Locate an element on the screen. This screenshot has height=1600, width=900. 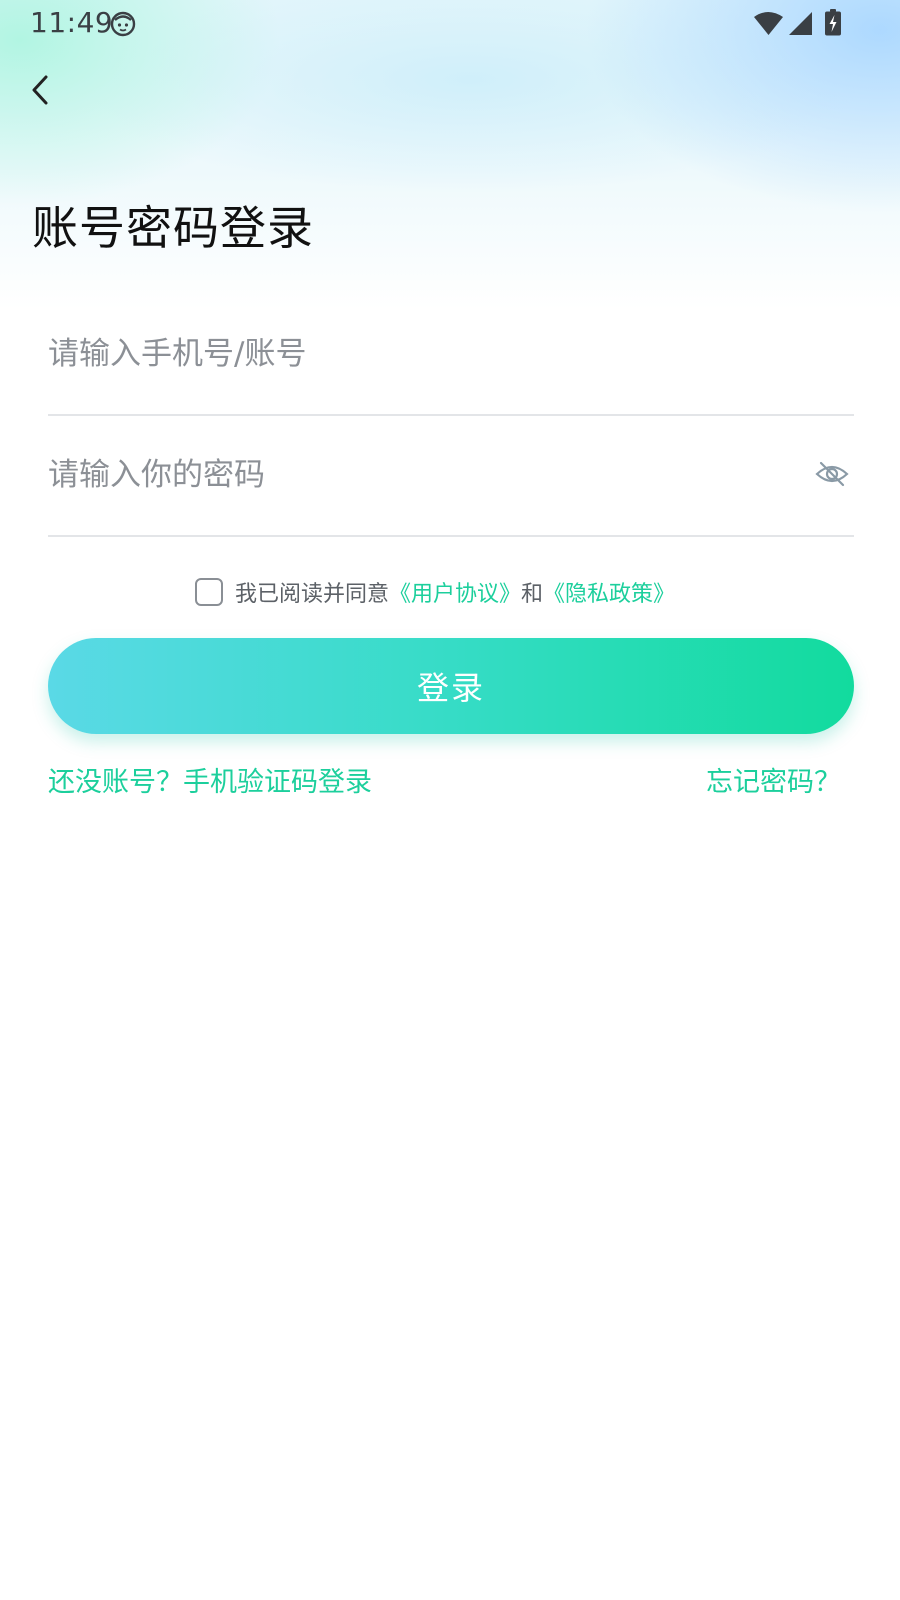
user-agreement-link: 《用户协议》 is located at coordinates (455, 592).